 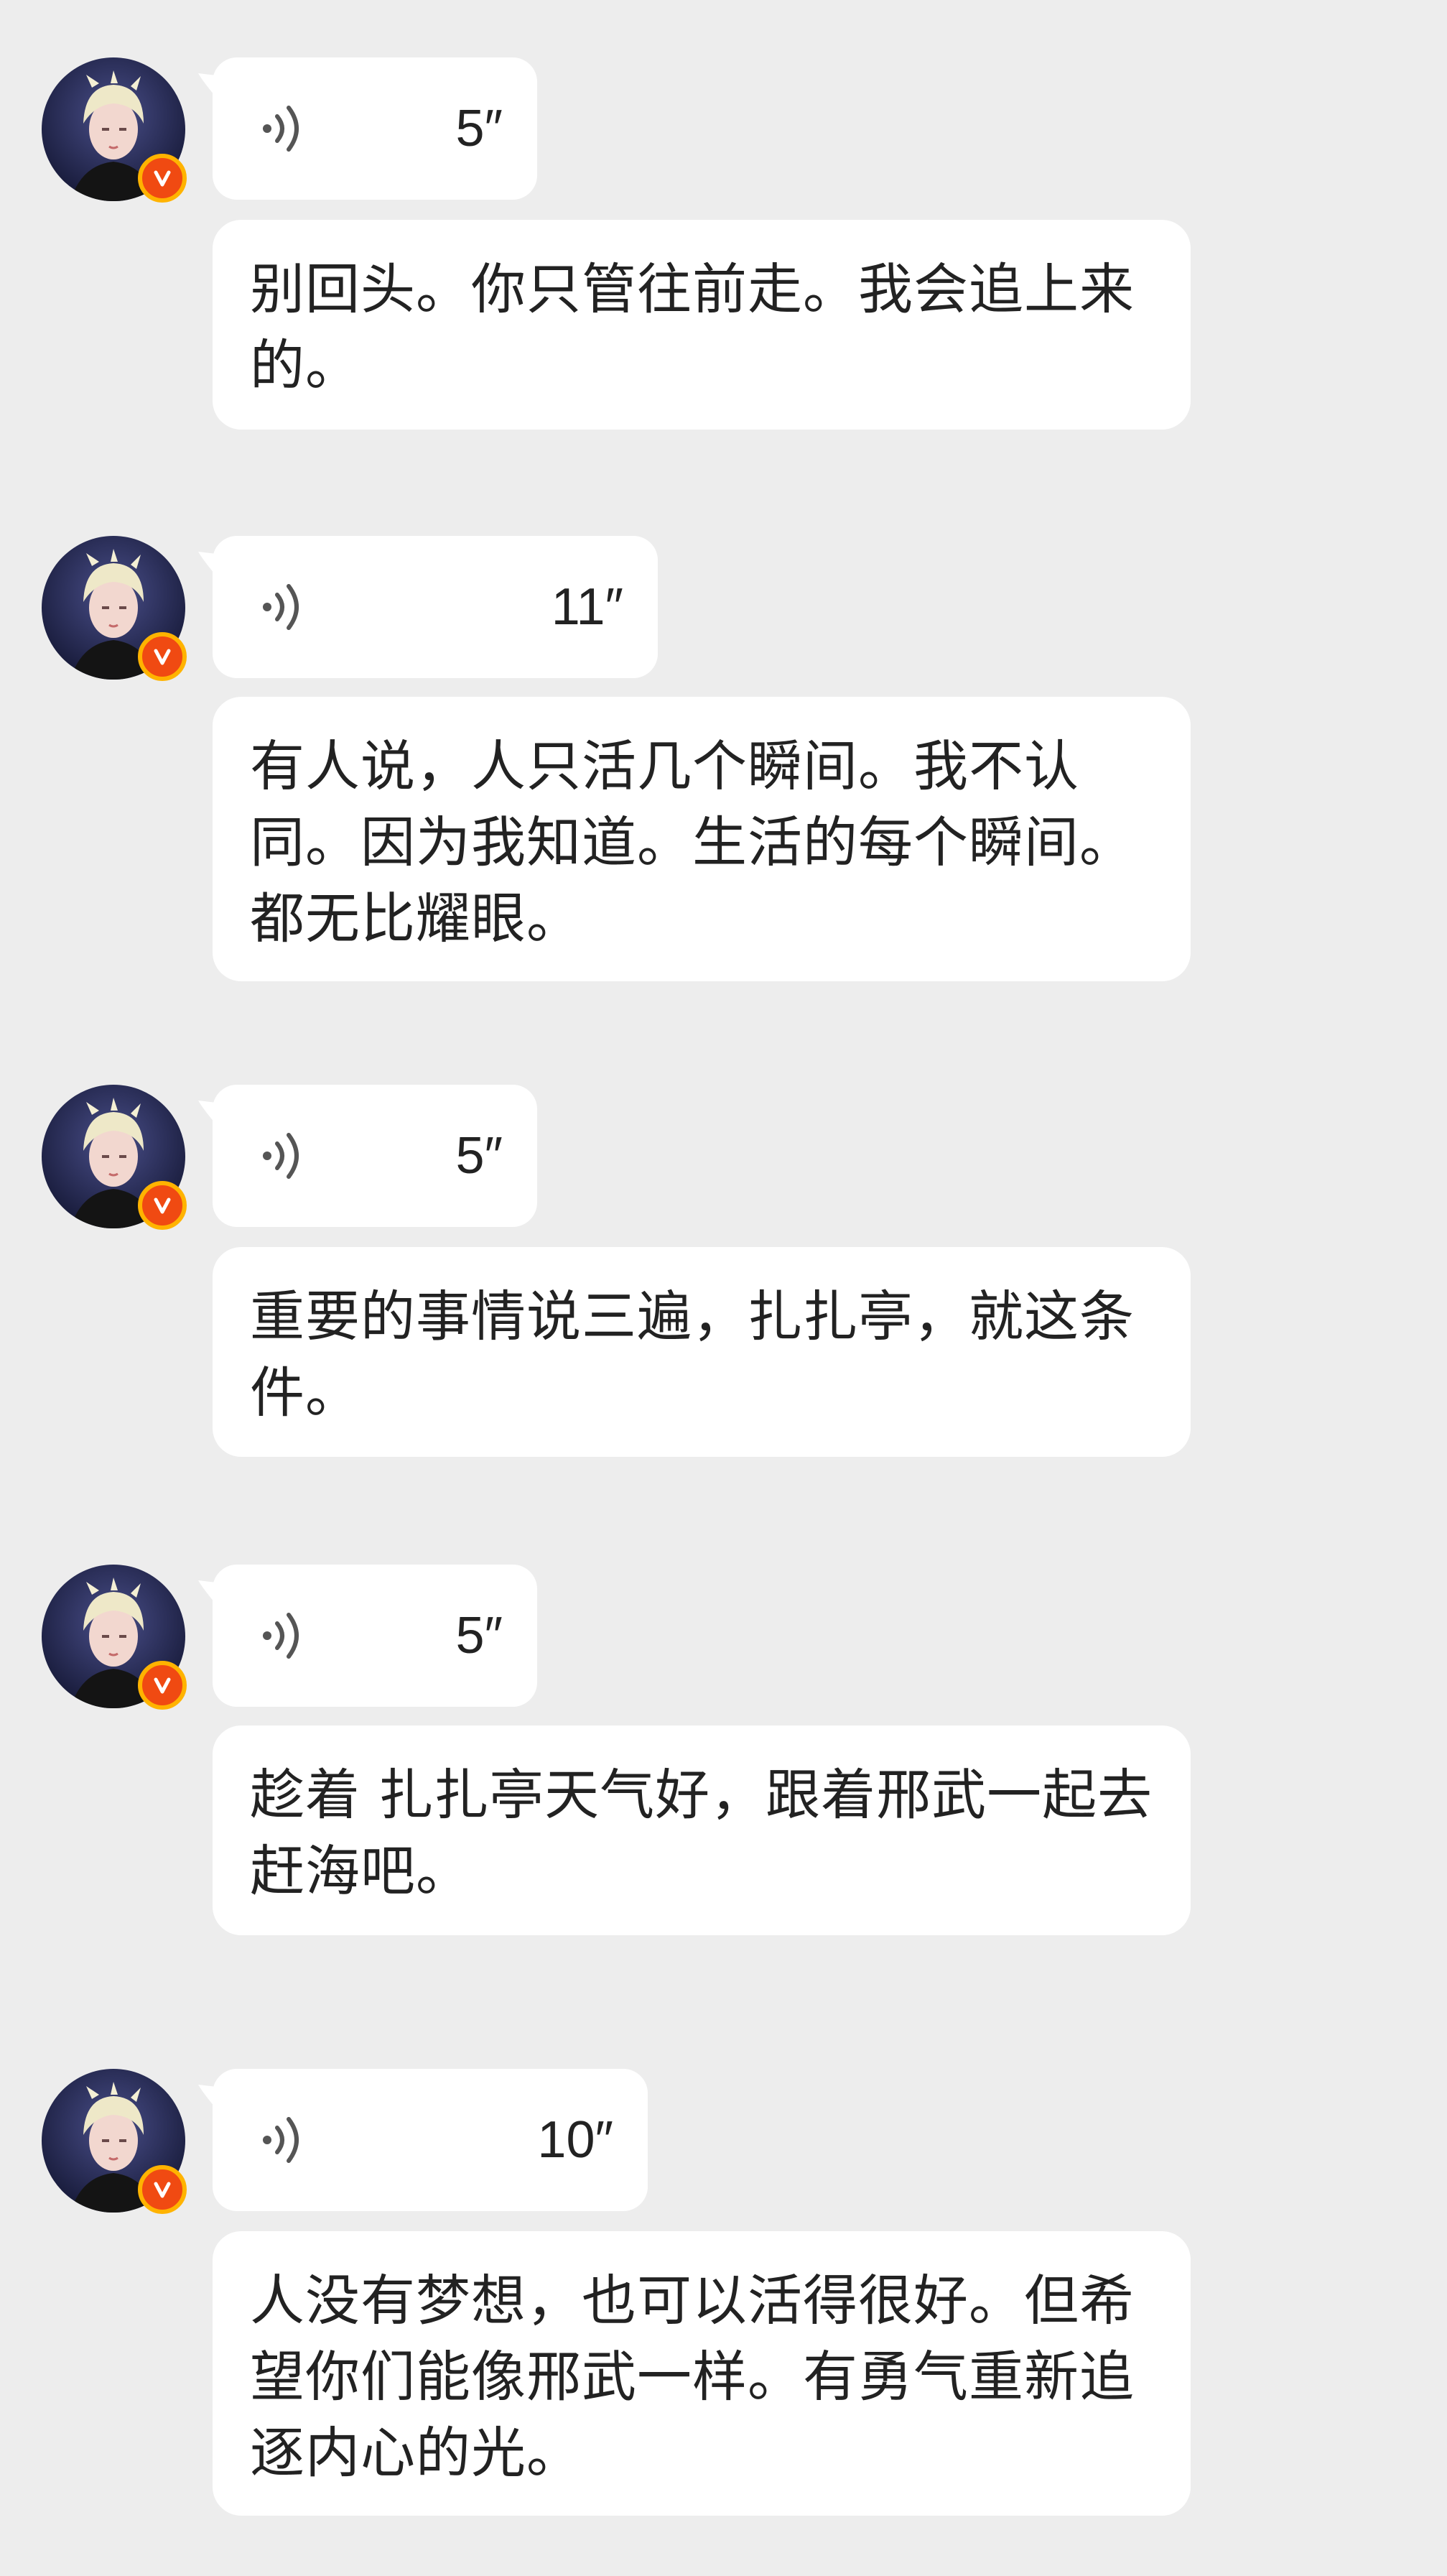 I want to click on message-text: 人没有梦想，也可以活得很好。但希望你们能像邢武一样。有勇气重新追逐内心的光。, so click(x=692, y=2377).